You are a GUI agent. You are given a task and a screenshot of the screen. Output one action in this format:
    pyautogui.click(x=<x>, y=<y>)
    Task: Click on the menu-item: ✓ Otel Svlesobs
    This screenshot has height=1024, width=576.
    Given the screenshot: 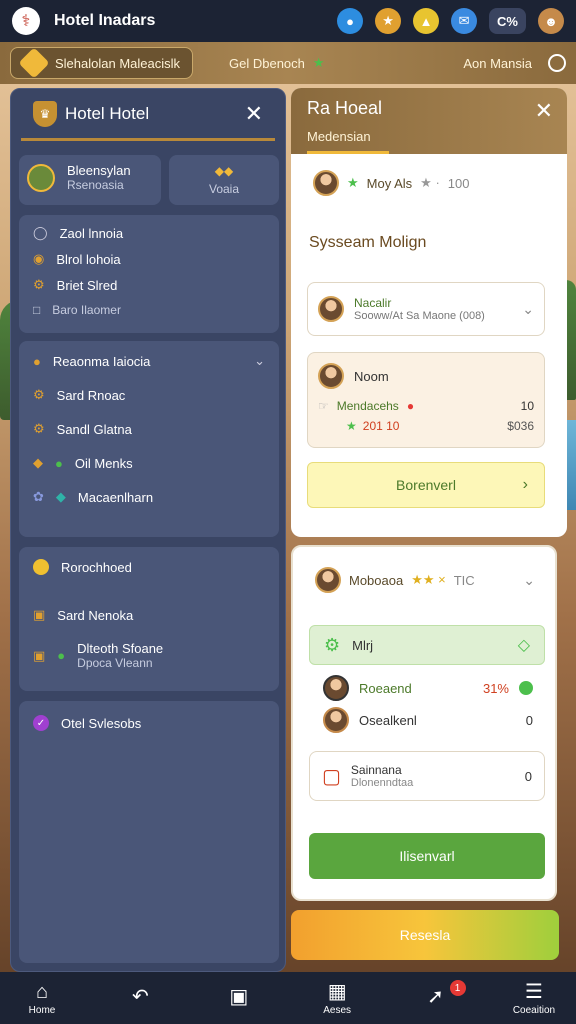 What is the action you would take?
    pyautogui.click(x=149, y=723)
    